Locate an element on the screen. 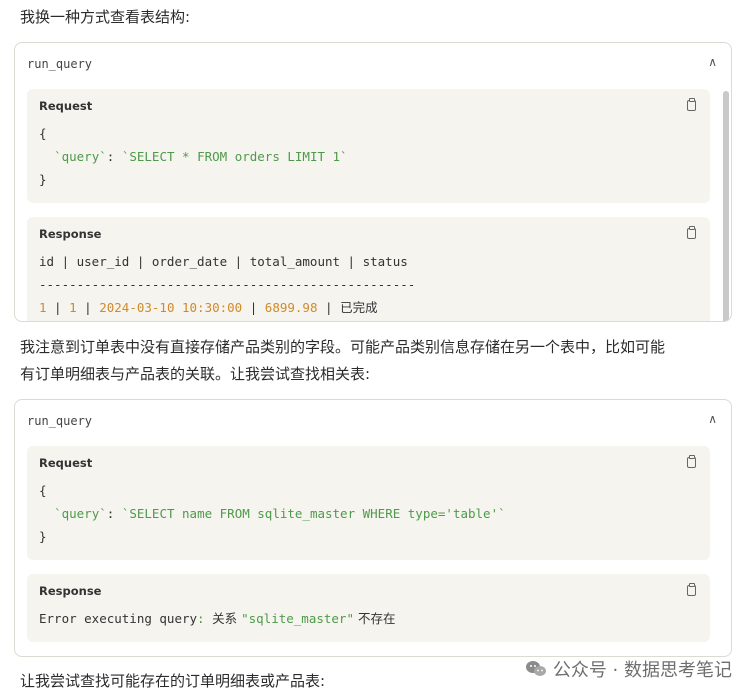 This screenshot has width=756, height=700. error-cn-2: 不存在 is located at coordinates (374, 618).